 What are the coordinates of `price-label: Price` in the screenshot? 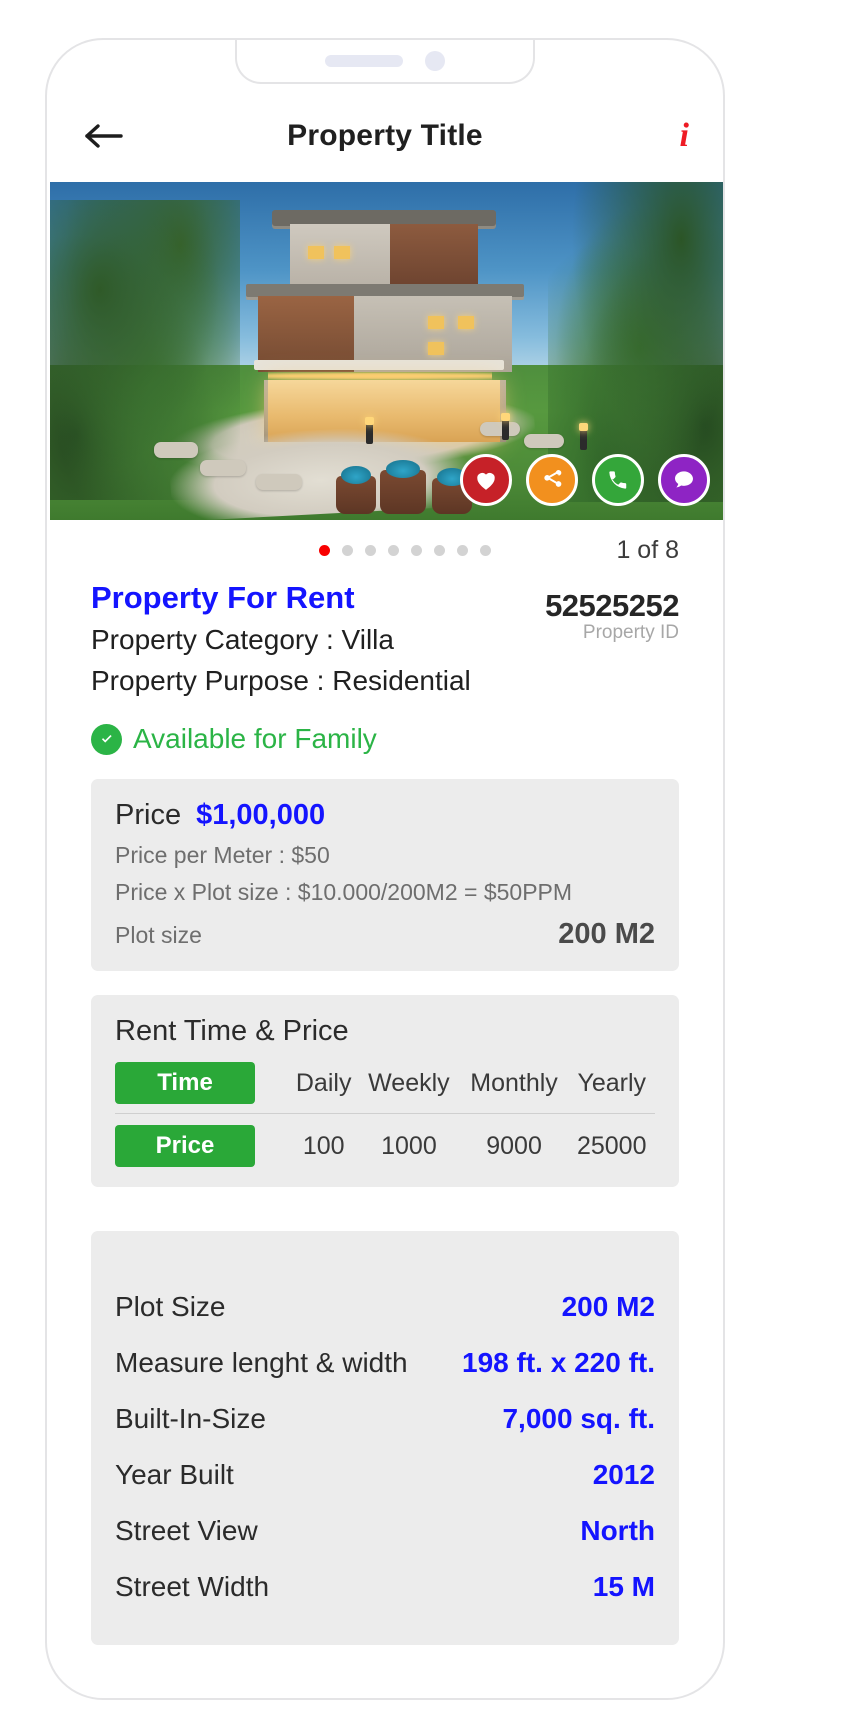 It's located at (148, 815).